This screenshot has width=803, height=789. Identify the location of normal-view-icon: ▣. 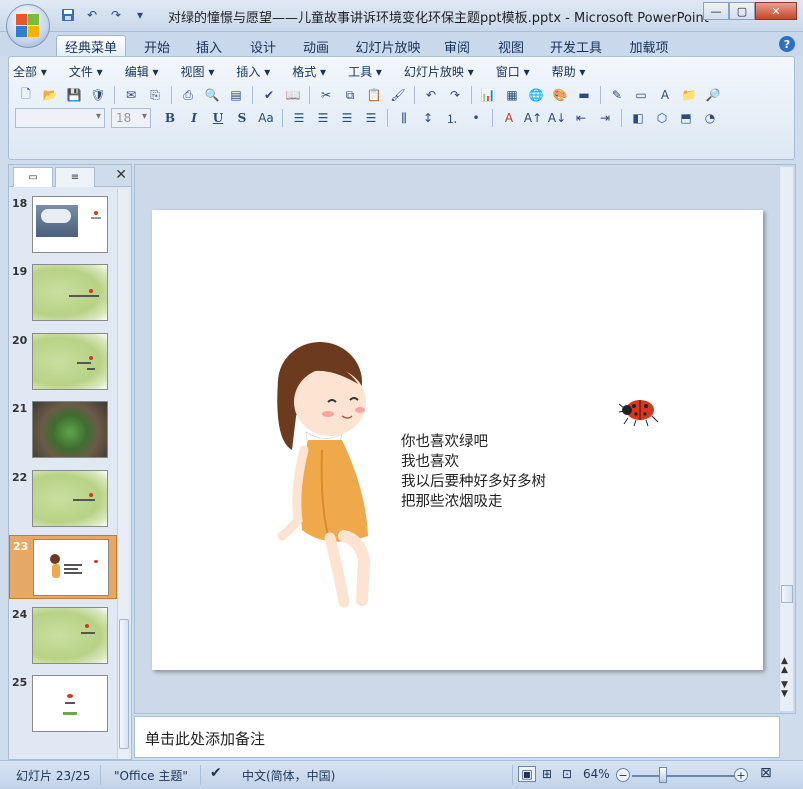
(527, 774).